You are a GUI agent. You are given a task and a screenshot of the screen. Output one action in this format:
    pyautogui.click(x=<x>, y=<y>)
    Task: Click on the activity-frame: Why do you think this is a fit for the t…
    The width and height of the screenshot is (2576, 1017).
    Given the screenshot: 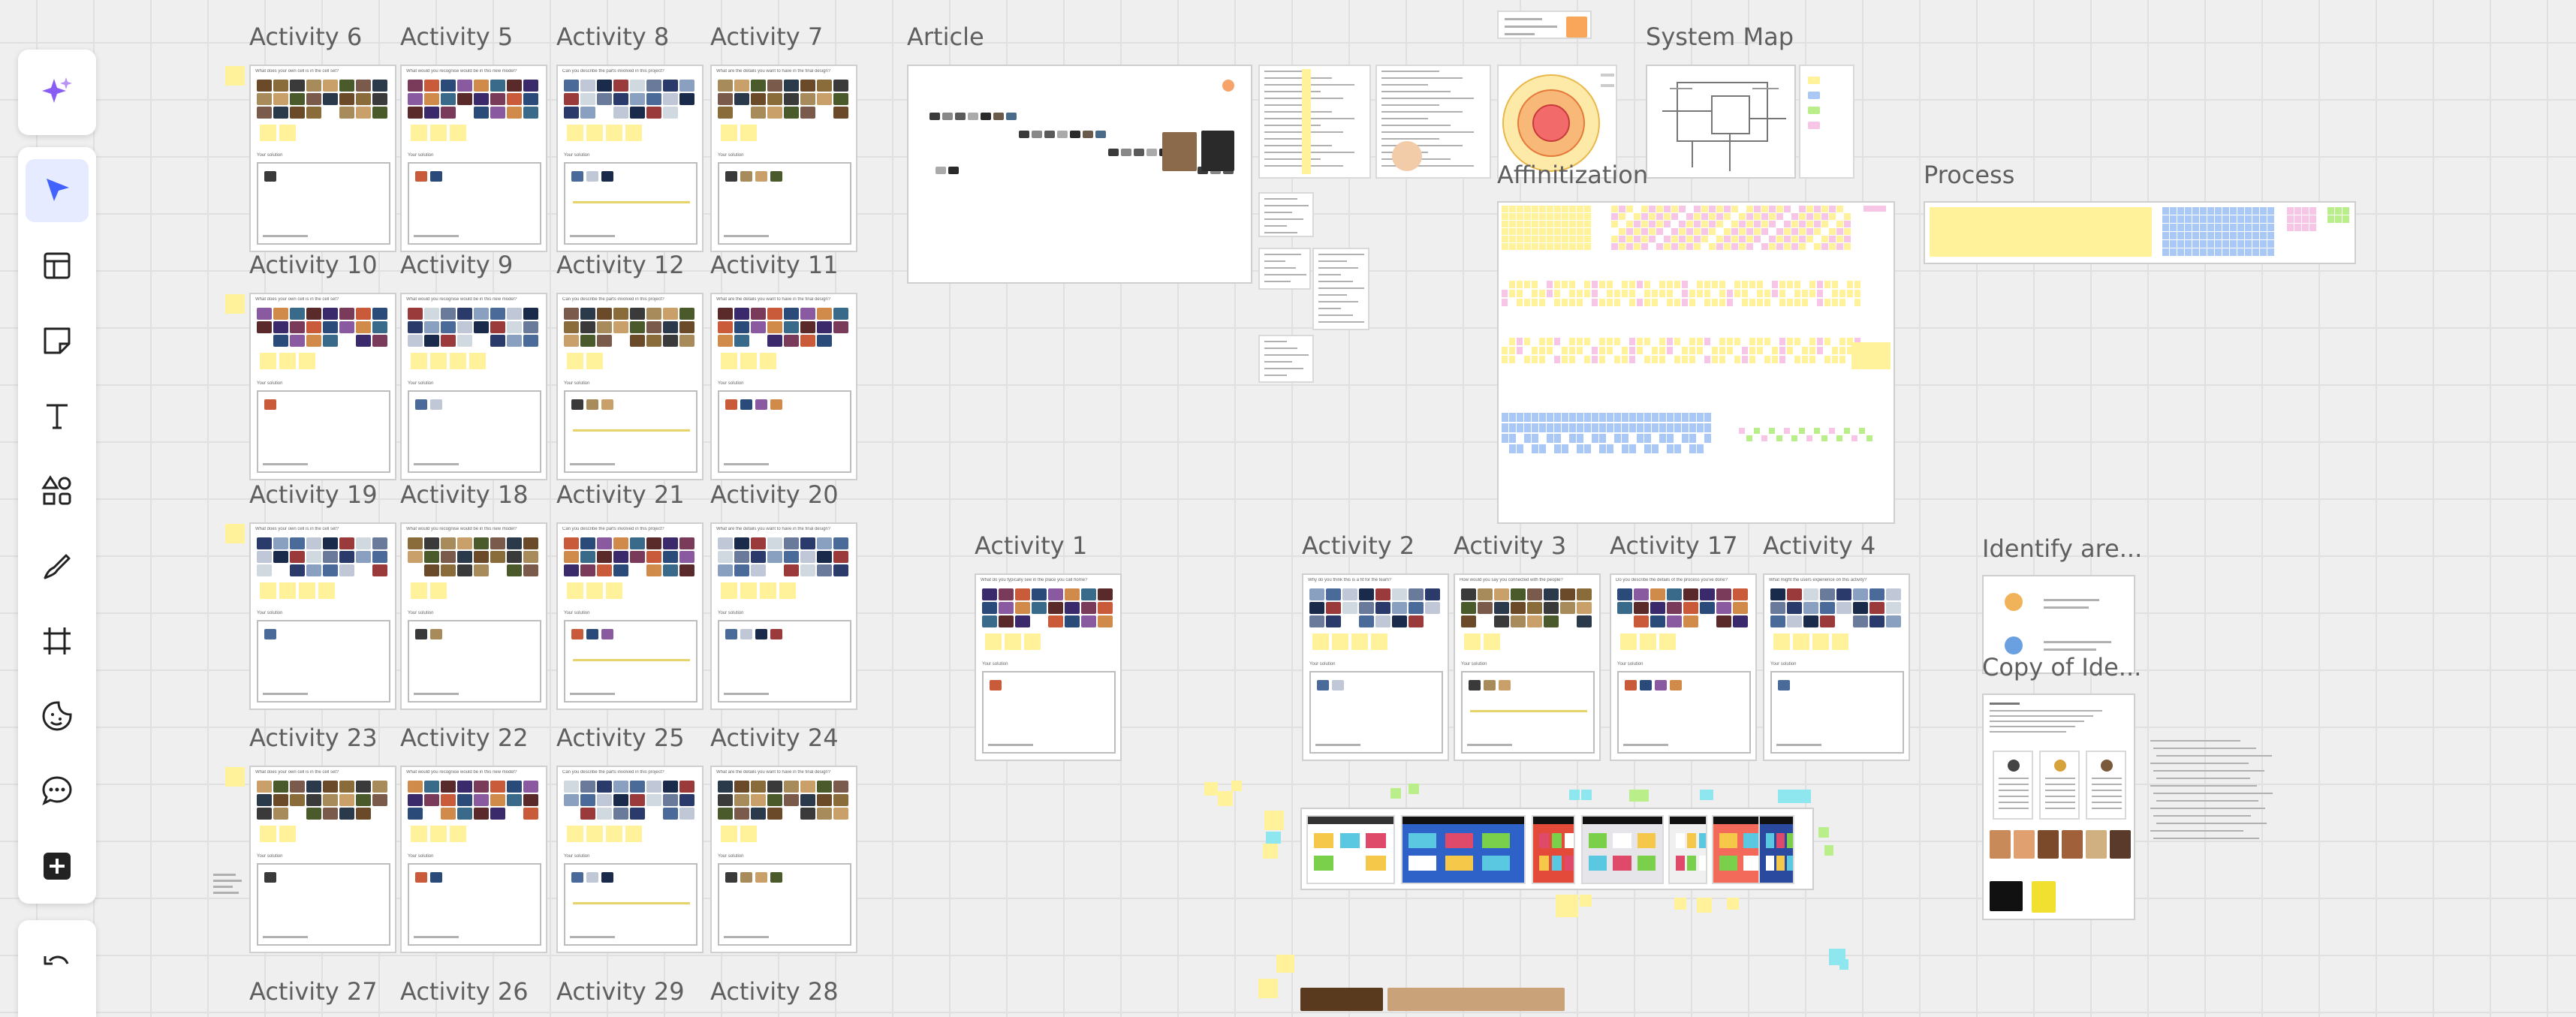 What is the action you would take?
    pyautogui.click(x=1375, y=667)
    